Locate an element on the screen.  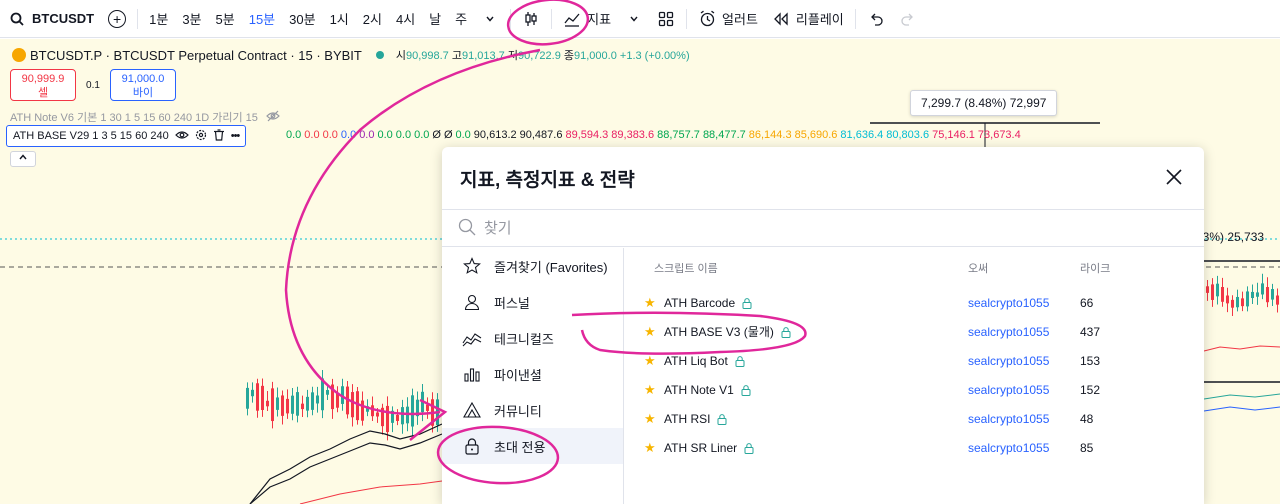
sell-button: 90,999.9 셀 is located at coordinates (43, 85).